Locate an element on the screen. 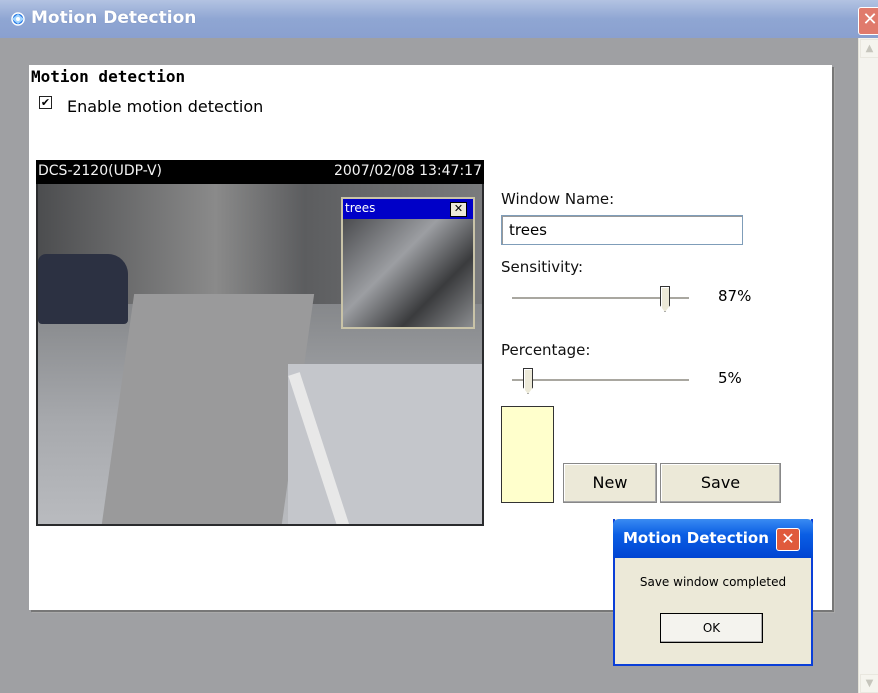  motion-window-header: trees ✕ is located at coordinates (408, 209).